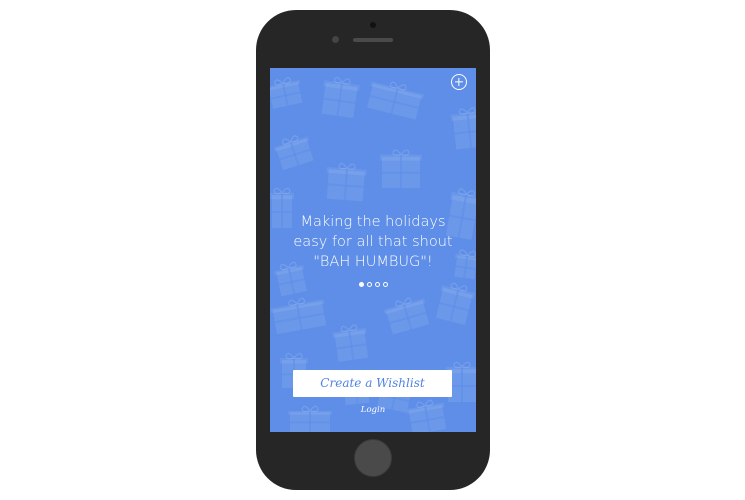  I want to click on tagline-line: easy for all that shout, so click(373, 242).